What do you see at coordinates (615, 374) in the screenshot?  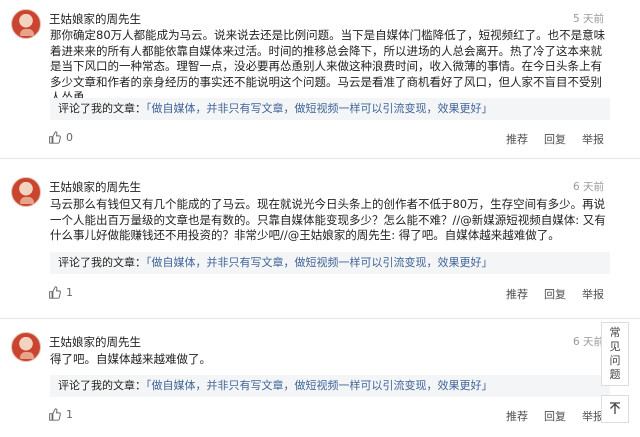 I see `faq-char: 题` at bounding box center [615, 374].